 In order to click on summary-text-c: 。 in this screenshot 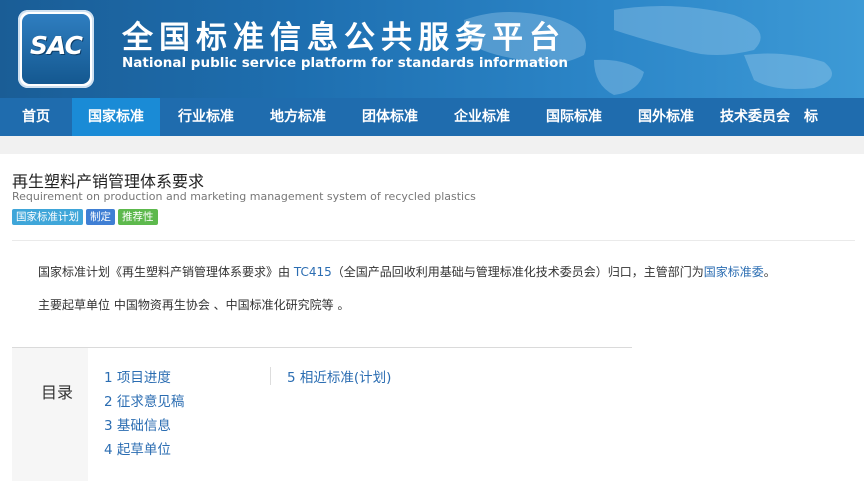, I will do `click(769, 272)`.